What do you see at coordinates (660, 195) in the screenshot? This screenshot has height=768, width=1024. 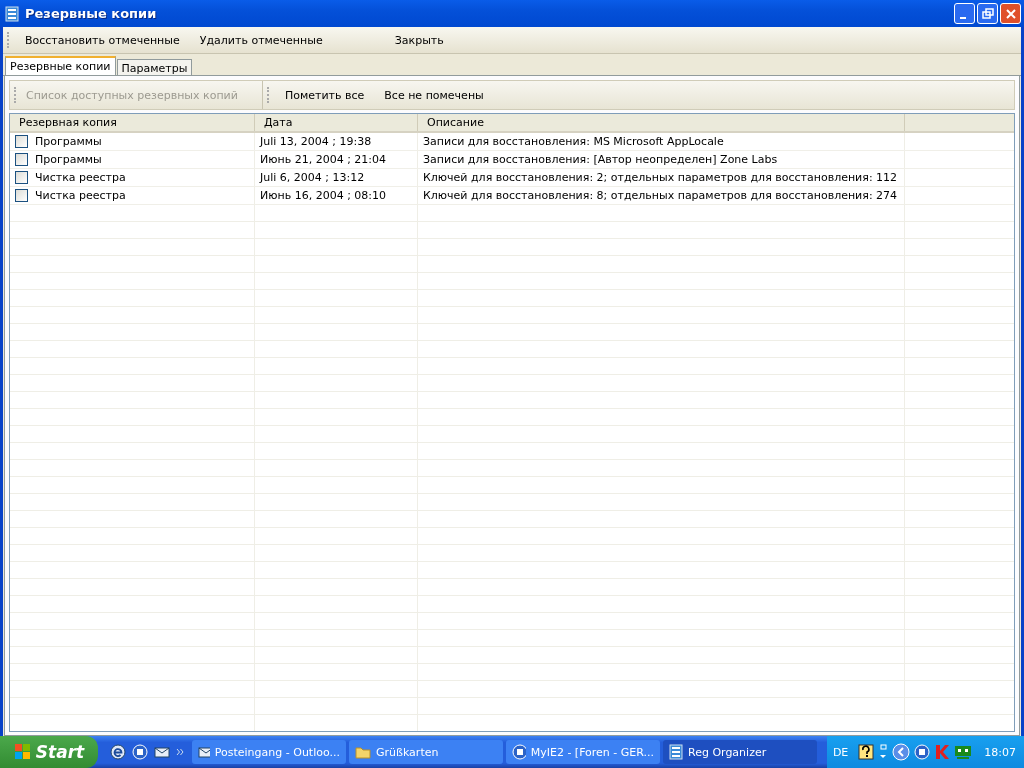 I see `table-cell: Ключей для восстановления: 8; отдельных параметров для восстановления: 274` at bounding box center [660, 195].